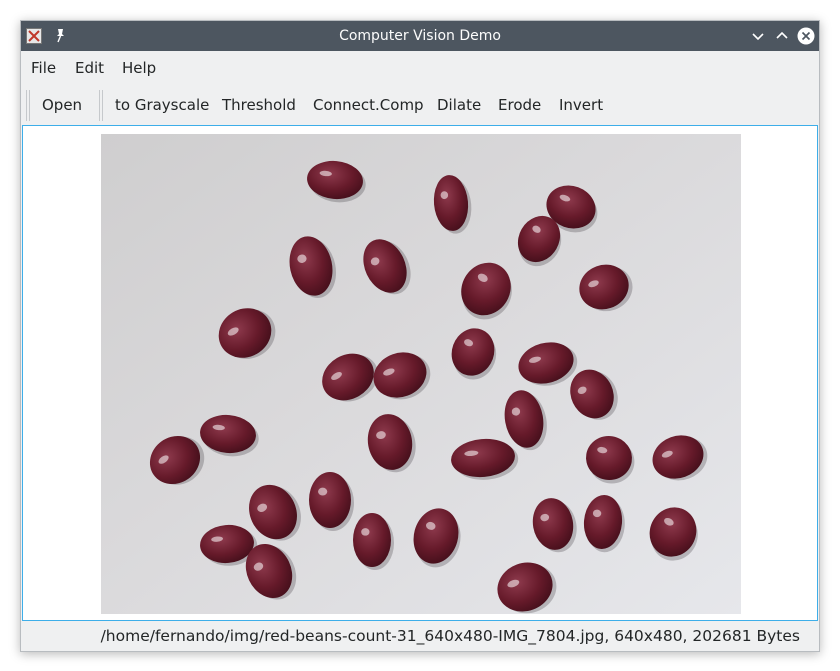 The height and width of the screenshot is (671, 840). I want to click on title-bar: Computer Vision Demo, so click(420, 36).